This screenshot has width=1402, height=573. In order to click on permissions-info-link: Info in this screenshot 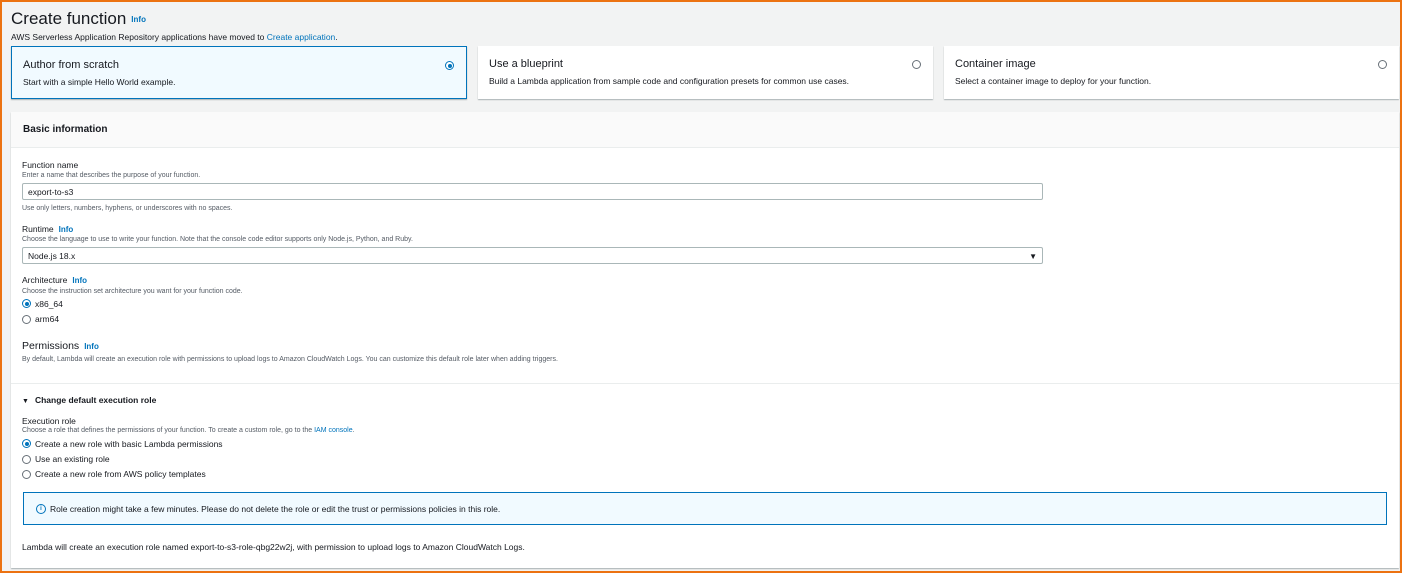, I will do `click(91, 346)`.